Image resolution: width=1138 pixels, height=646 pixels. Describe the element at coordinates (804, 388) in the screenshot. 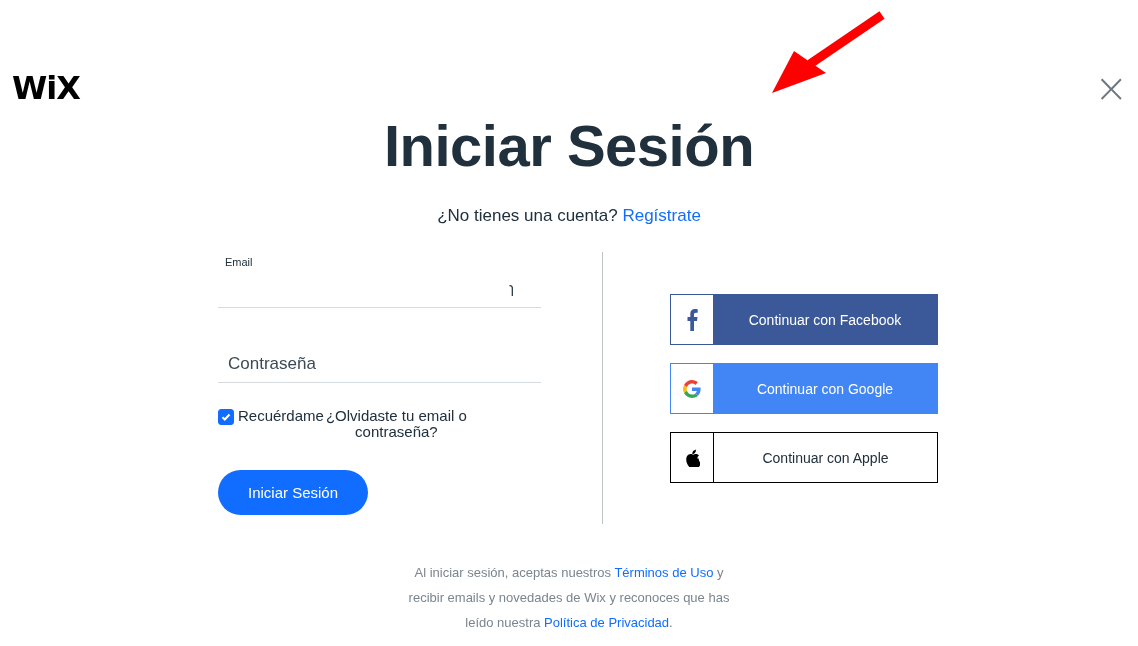

I see `google-login-button: Continuar con Google` at that location.